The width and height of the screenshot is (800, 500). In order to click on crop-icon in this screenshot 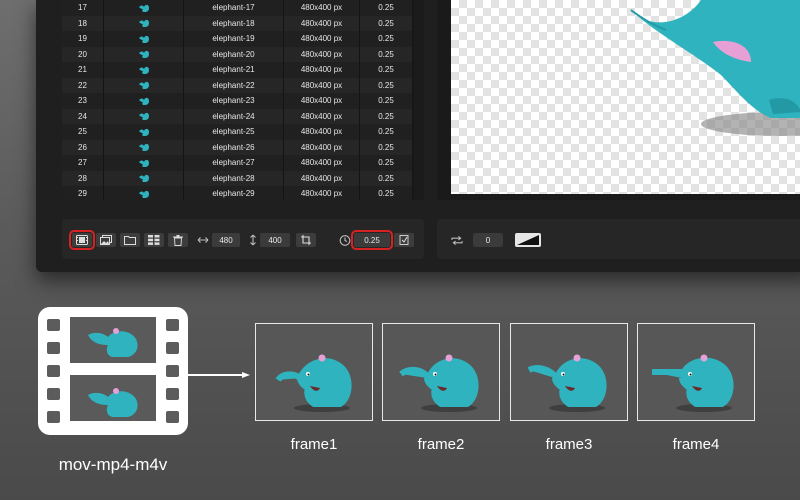, I will do `click(306, 240)`.